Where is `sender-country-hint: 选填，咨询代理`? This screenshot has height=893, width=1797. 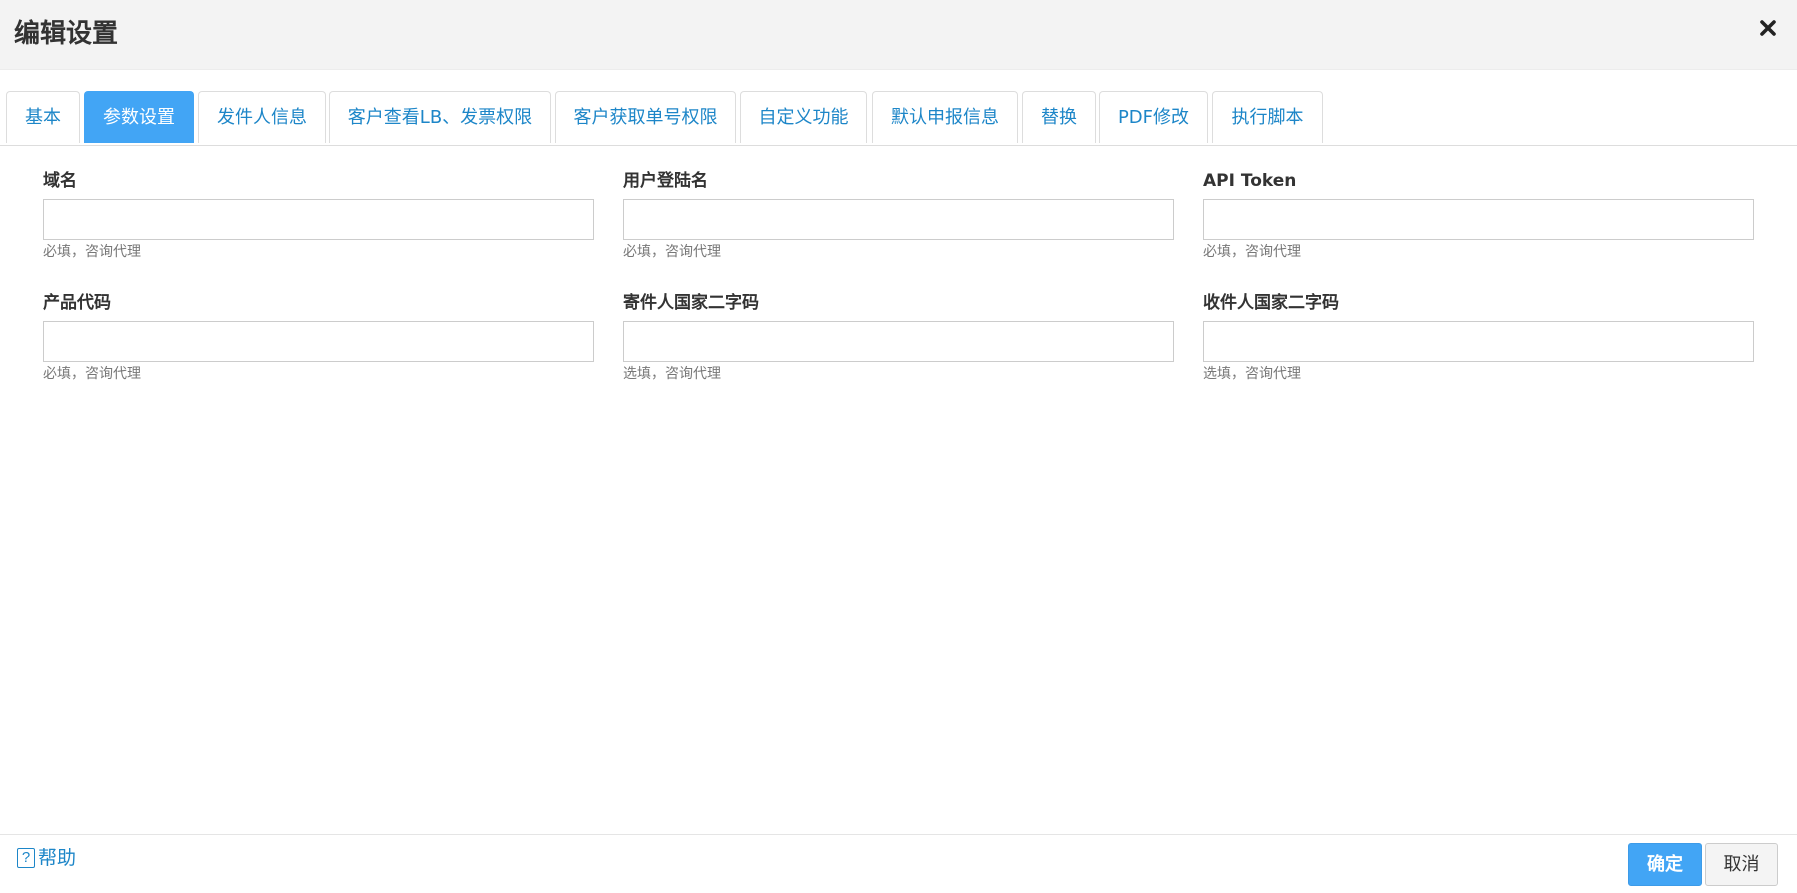 sender-country-hint: 选填，咨询代理 is located at coordinates (672, 374).